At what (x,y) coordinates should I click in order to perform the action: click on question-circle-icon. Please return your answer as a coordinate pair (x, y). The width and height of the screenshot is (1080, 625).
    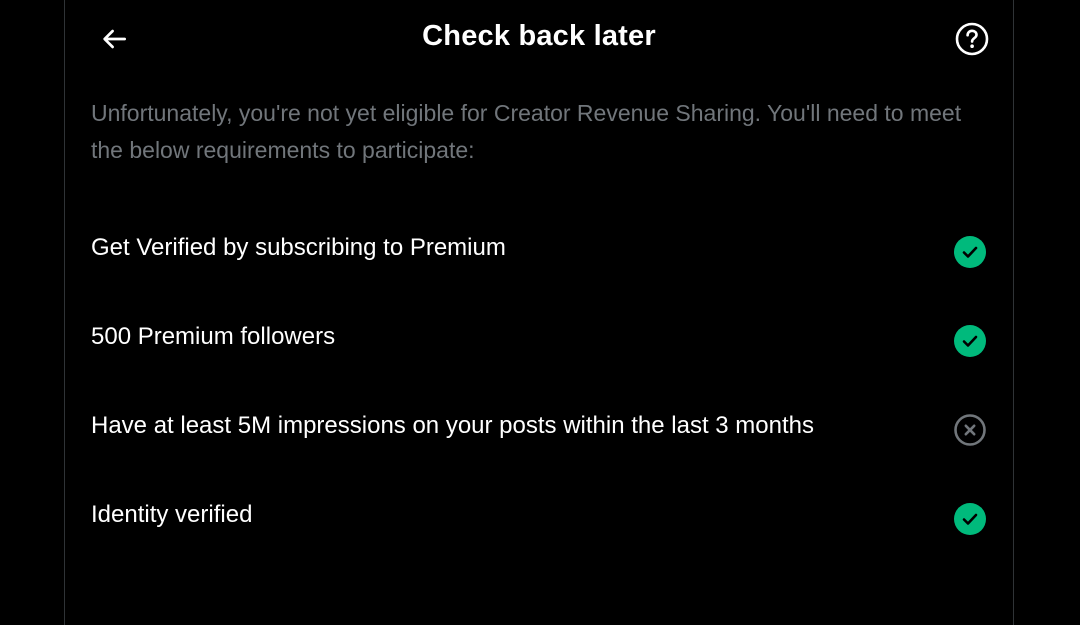
    Looking at the image, I should click on (972, 39).